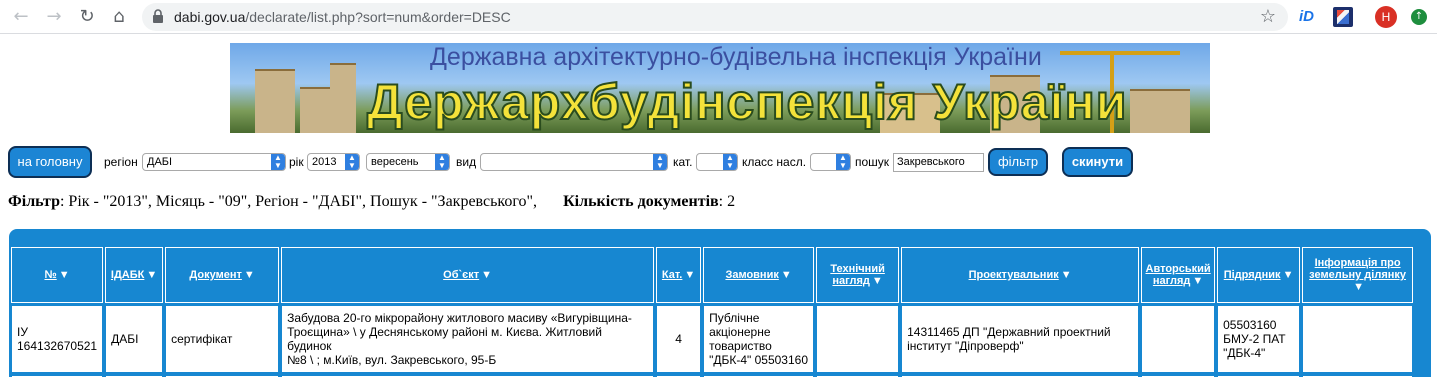 This screenshot has height=377, width=1437. I want to click on column-header-label: Підрядник, so click(1252, 275).